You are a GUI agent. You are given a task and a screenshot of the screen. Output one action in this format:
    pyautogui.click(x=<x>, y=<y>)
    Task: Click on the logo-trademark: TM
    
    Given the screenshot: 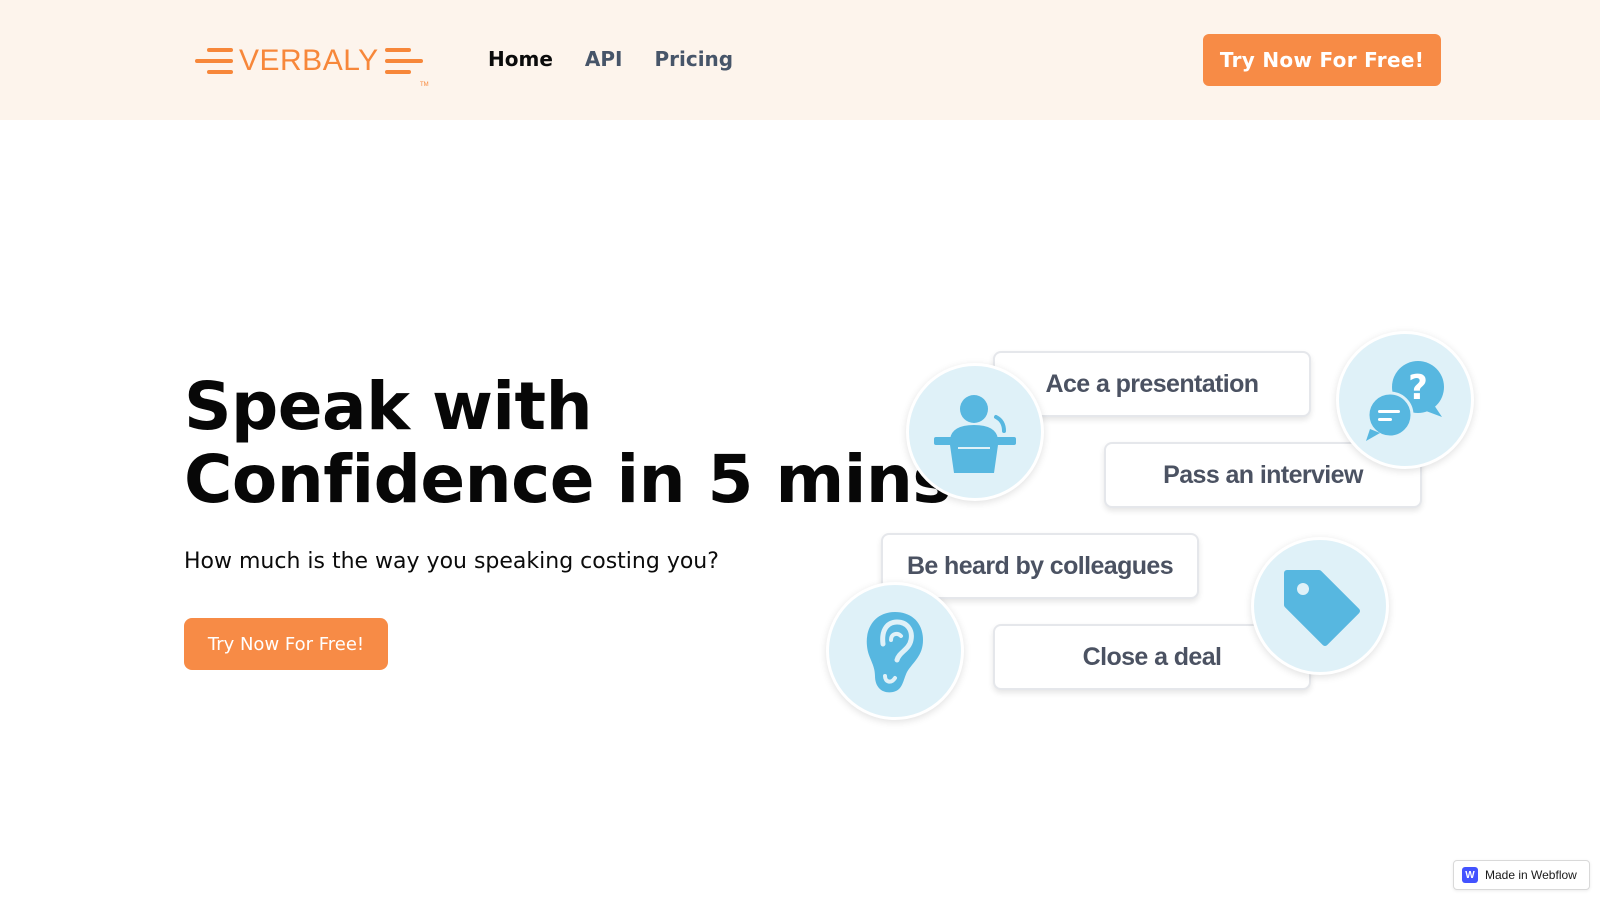 What is the action you would take?
    pyautogui.click(x=424, y=85)
    